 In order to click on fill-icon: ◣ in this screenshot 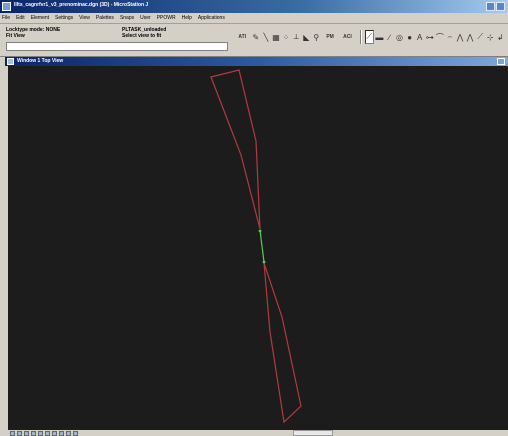, I will do `click(306, 37)`.